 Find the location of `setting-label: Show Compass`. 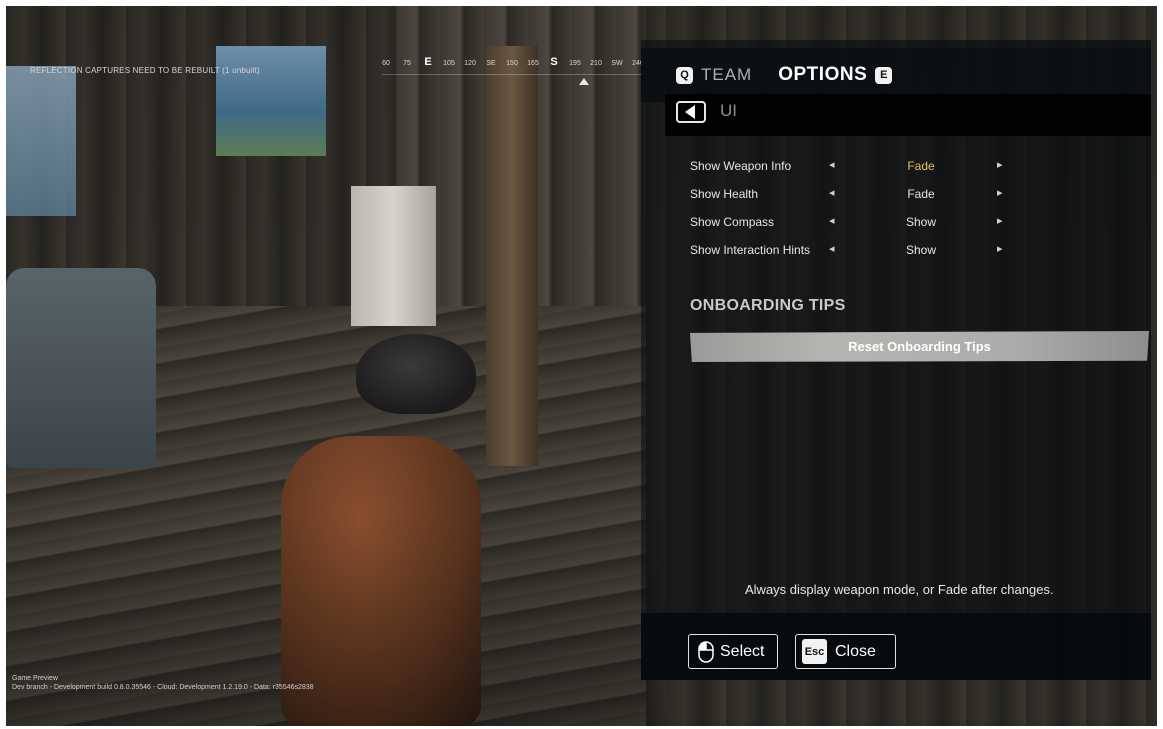

setting-label: Show Compass is located at coordinates (732, 222).